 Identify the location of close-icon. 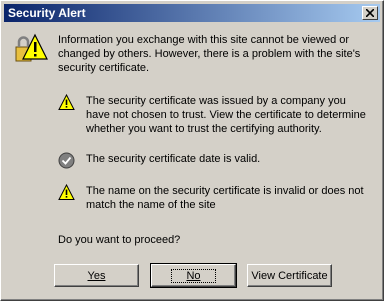
(370, 13).